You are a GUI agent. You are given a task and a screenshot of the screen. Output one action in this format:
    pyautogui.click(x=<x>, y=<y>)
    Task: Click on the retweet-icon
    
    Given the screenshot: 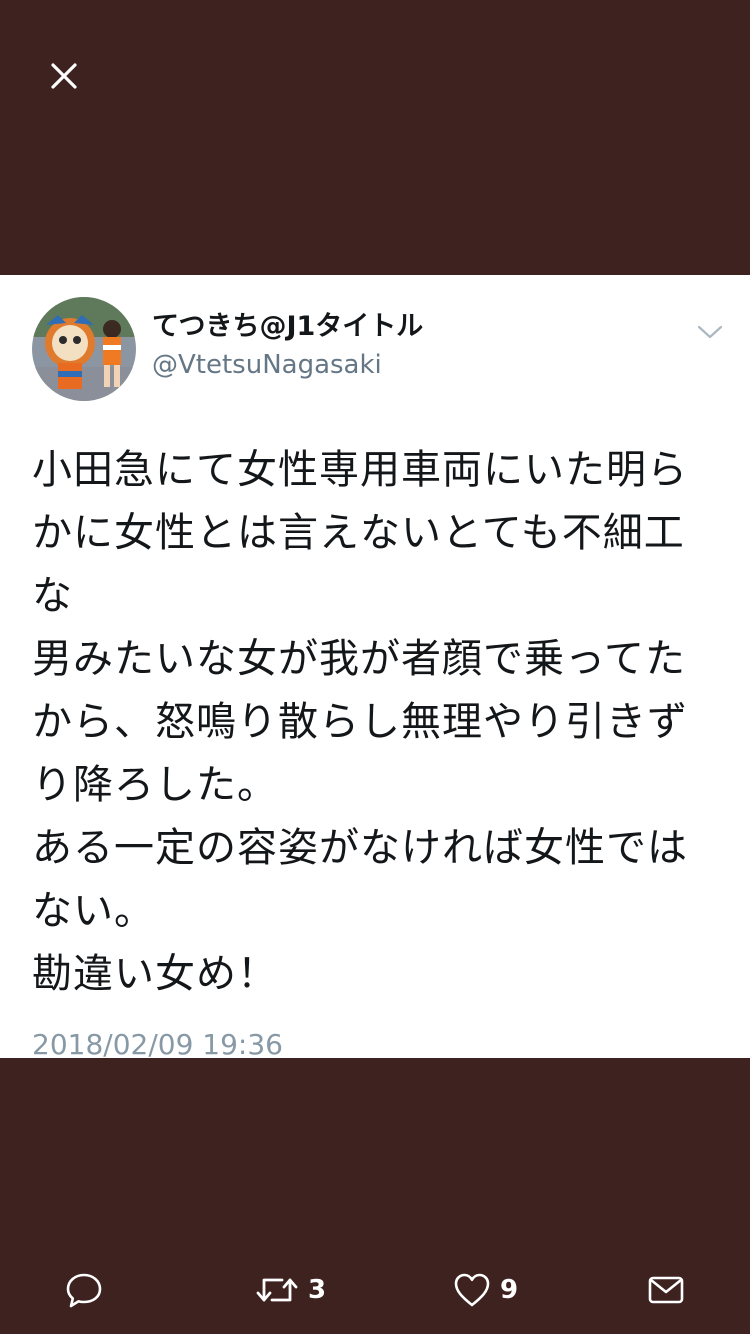 What is the action you would take?
    pyautogui.click(x=277, y=1290)
    